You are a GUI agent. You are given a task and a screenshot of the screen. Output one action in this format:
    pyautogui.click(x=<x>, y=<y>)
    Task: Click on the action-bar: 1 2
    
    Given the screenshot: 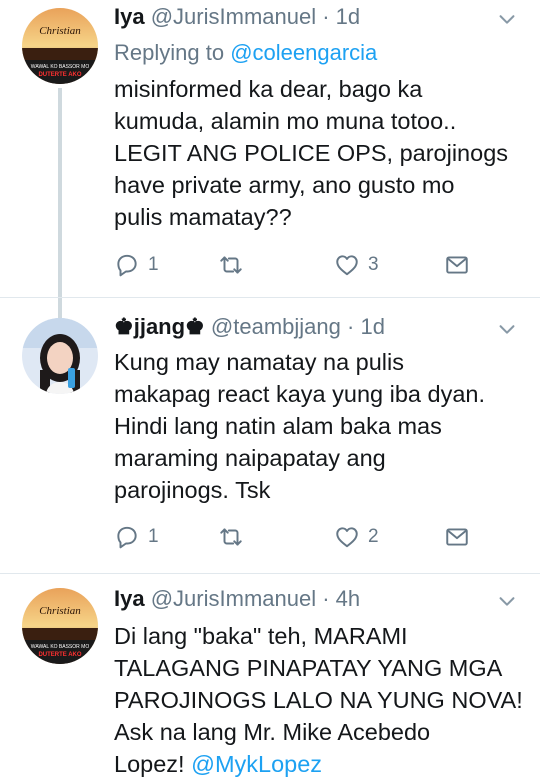 What is the action you would take?
    pyautogui.click(x=294, y=539)
    